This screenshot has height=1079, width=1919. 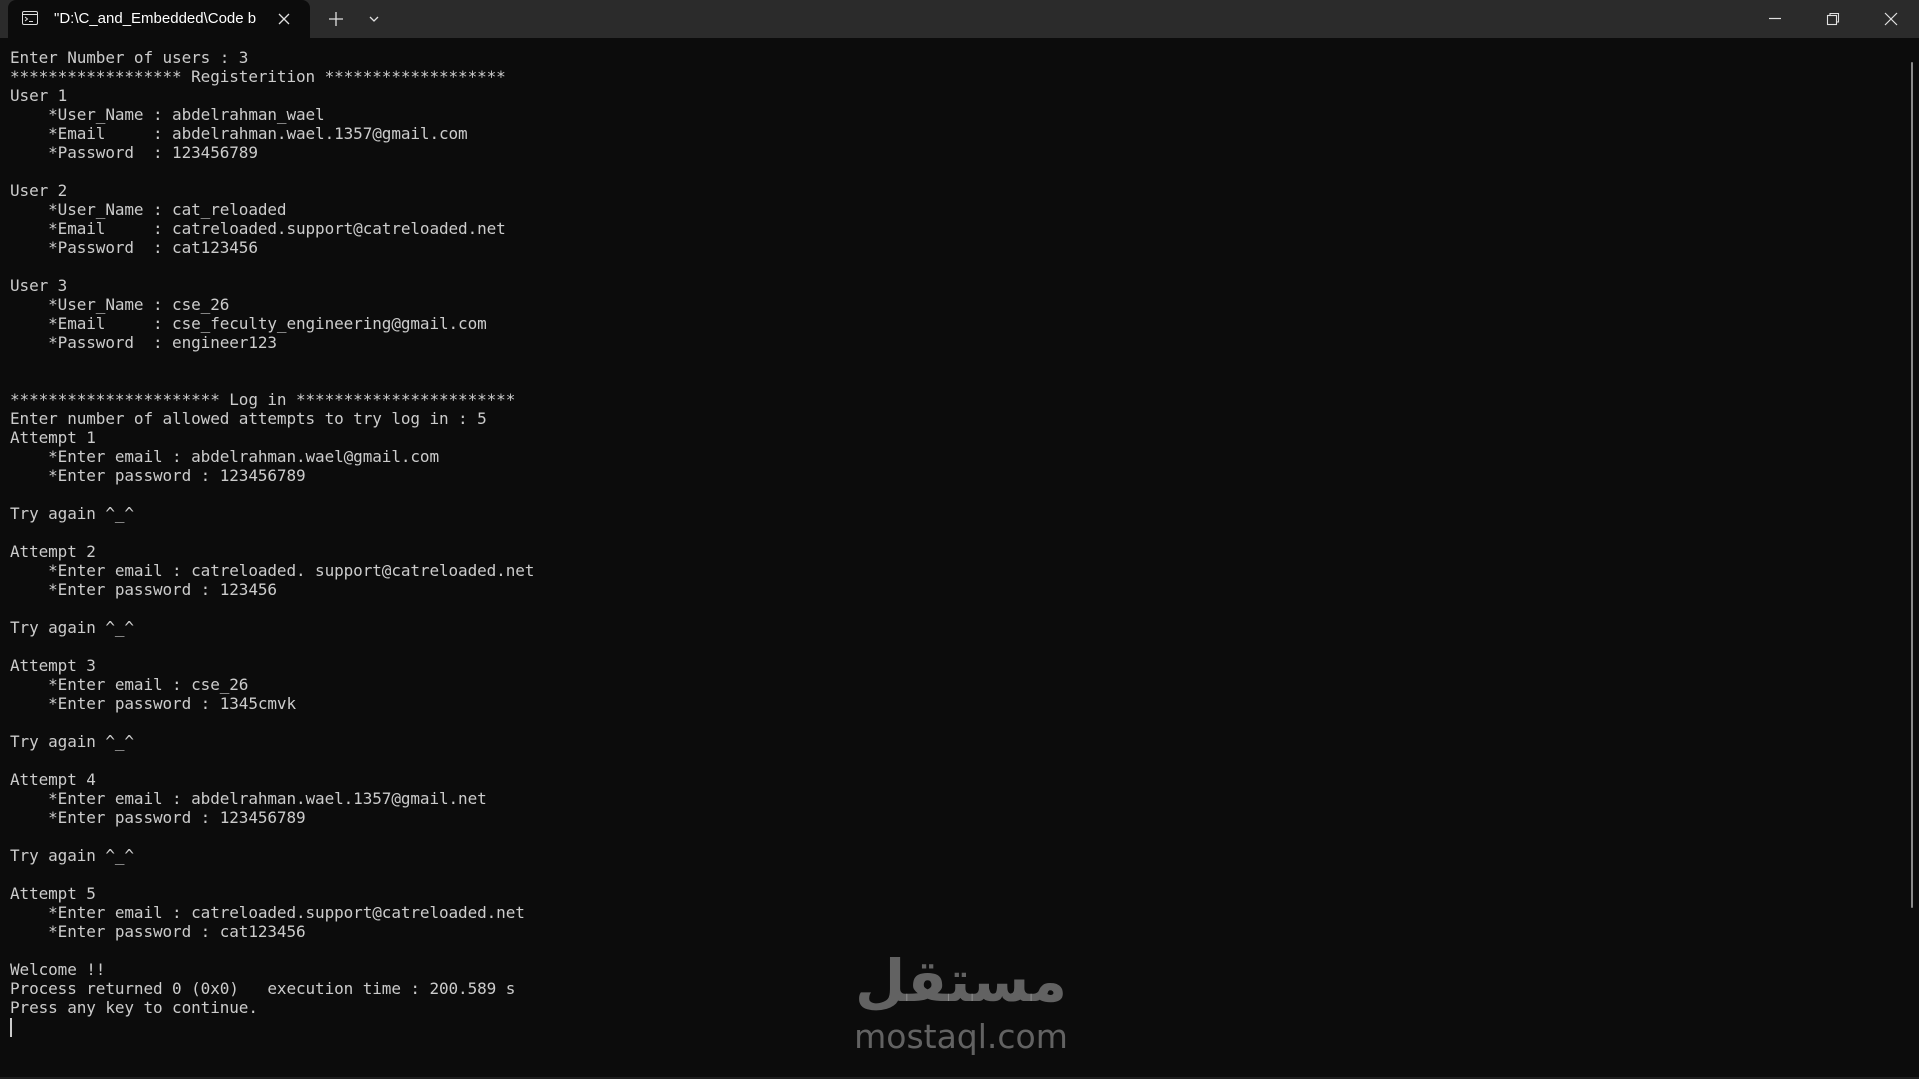 I want to click on maximize-icon, so click(x=1833, y=19).